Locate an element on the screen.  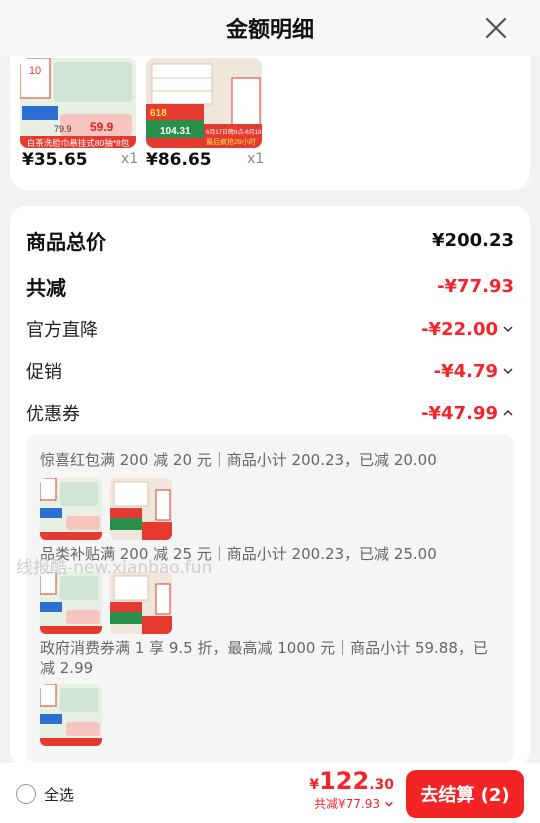
total-reduce-row: 共减 -¥77.93 is located at coordinates (270, 286).